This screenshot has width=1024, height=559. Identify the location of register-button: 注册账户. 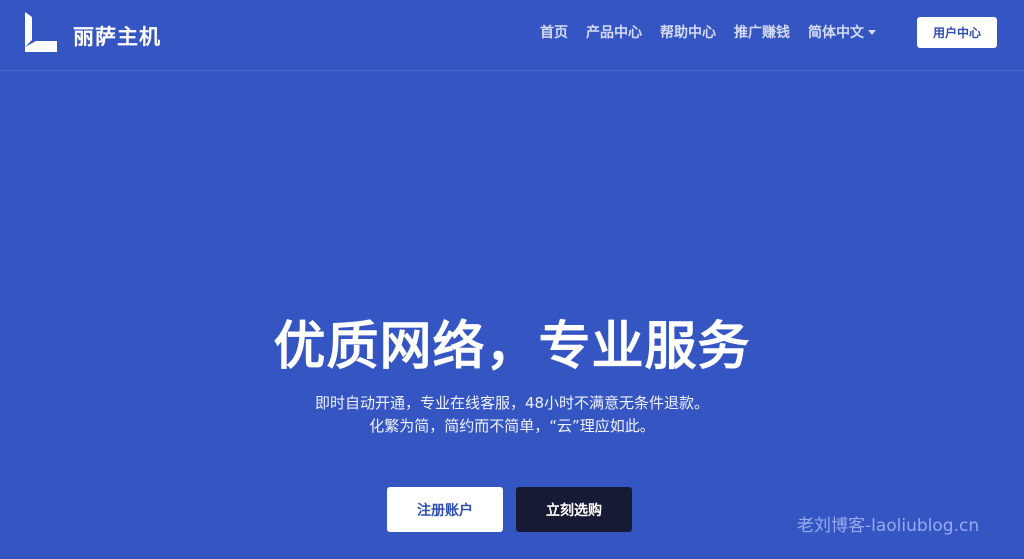
(445, 509).